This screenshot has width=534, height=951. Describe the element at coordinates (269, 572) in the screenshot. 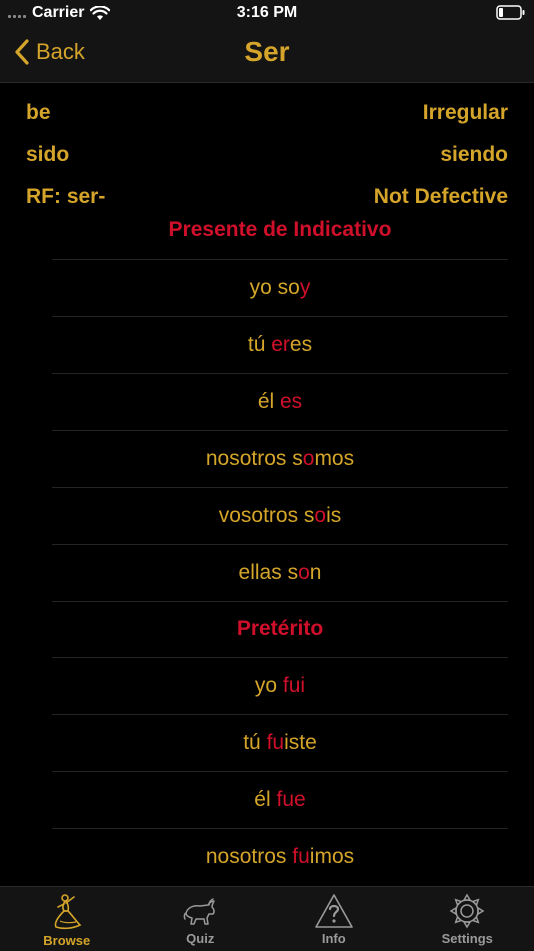

I see `conjugation-text: ellas s` at that location.